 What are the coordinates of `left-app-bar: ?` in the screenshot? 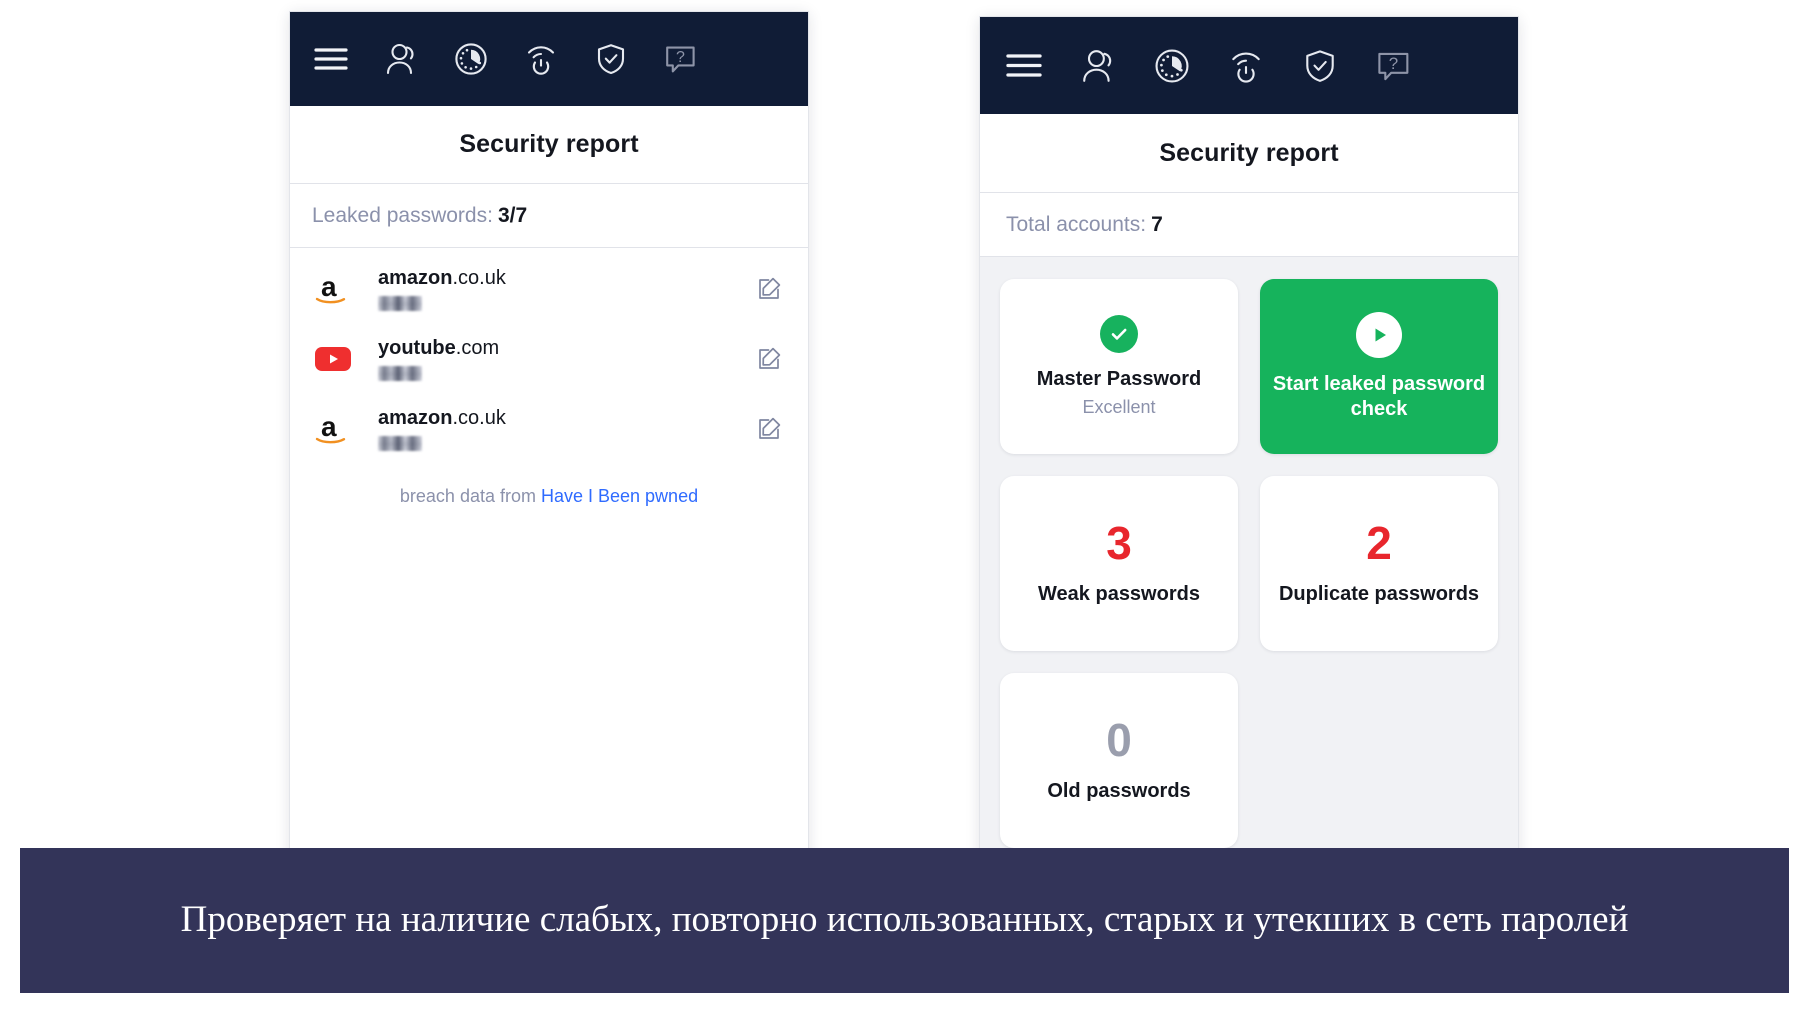 It's located at (549, 59).